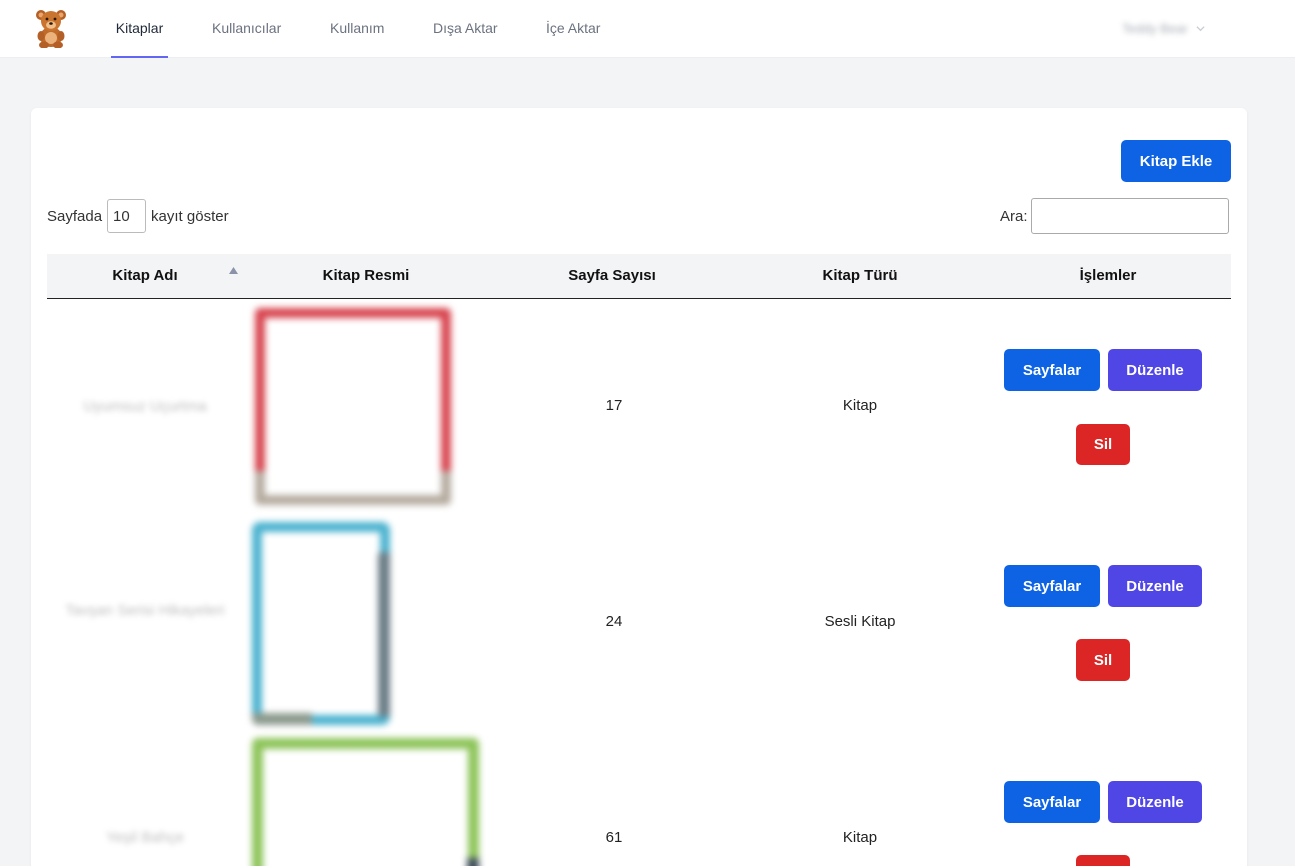 The image size is (1295, 866). Describe the element at coordinates (1176, 161) in the screenshot. I see `add-book-button: Kitap Ekle` at that location.